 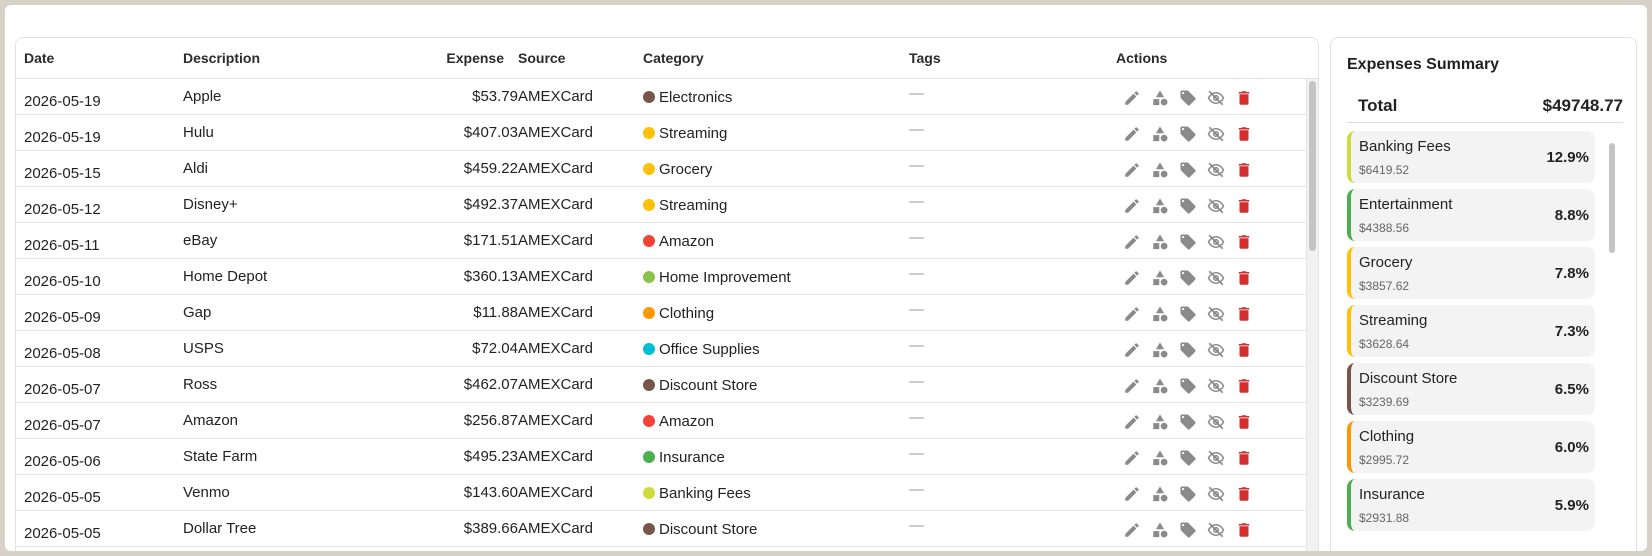 I want to click on table-row: 2026-05-09 Gap $11.88 AMEXCard Clothing —, so click(x=661, y=313).